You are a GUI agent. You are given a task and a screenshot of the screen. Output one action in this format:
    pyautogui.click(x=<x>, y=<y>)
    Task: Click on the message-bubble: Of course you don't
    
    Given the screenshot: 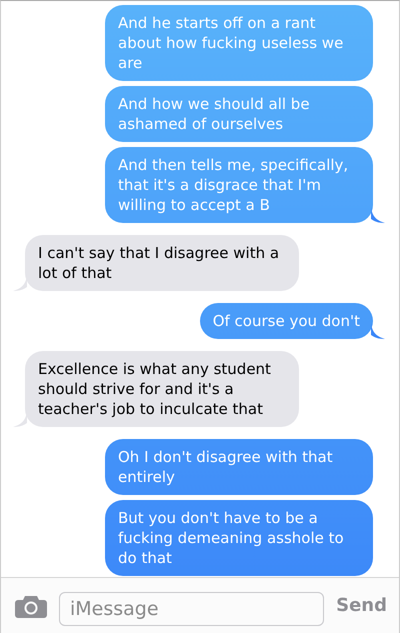 What is the action you would take?
    pyautogui.click(x=286, y=321)
    